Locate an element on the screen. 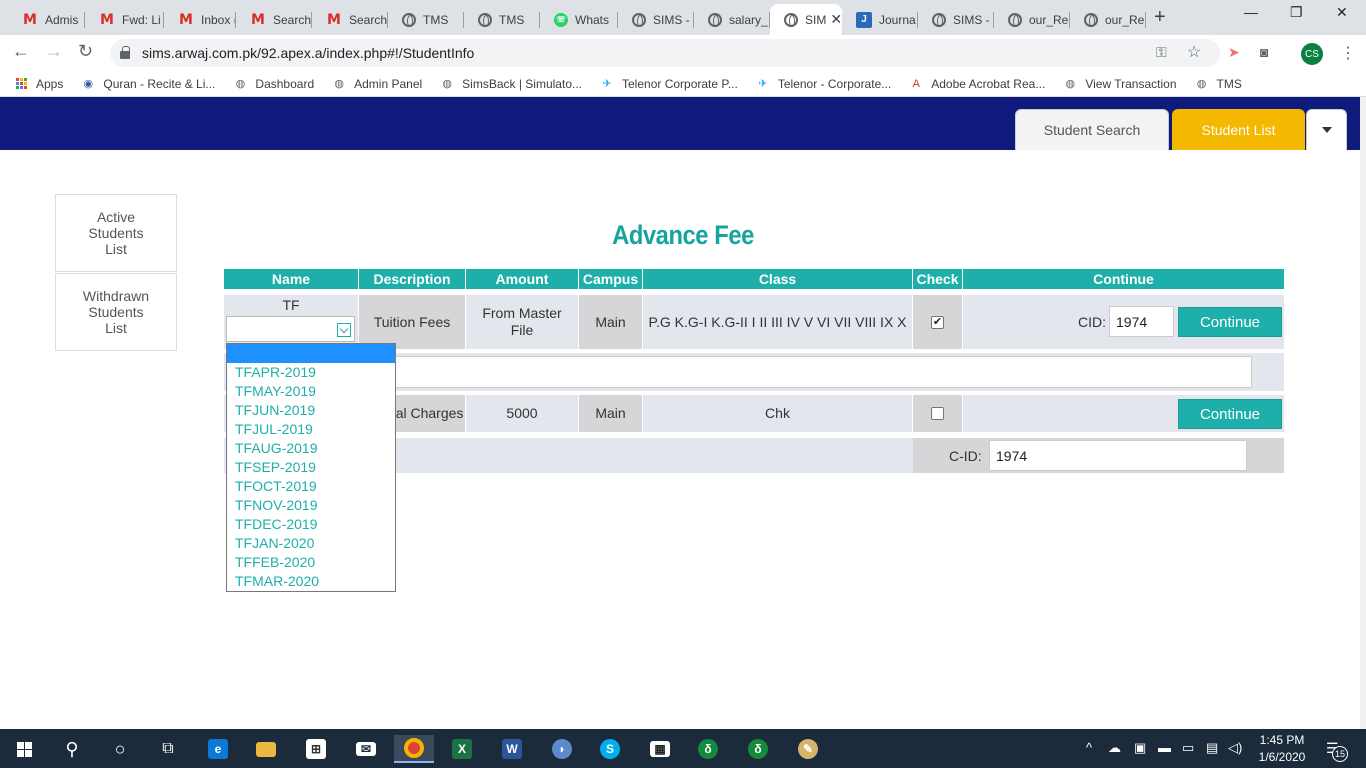 The height and width of the screenshot is (768, 1366). dropdown-option: TFMAR-2020 is located at coordinates (311, 581).